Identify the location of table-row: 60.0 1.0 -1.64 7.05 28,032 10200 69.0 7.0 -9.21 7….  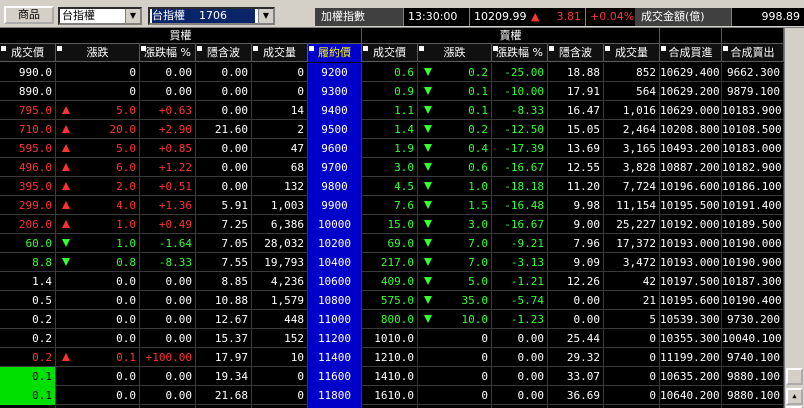
(392, 243).